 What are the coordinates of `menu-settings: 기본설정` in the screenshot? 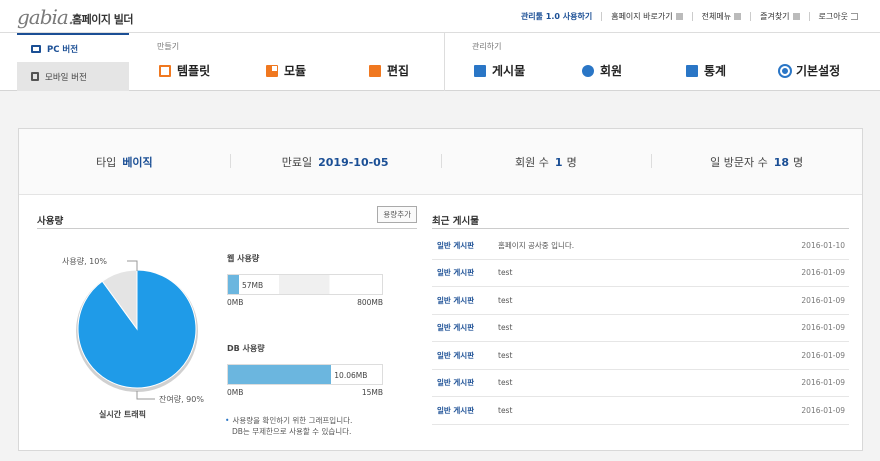 It's located at (810, 70).